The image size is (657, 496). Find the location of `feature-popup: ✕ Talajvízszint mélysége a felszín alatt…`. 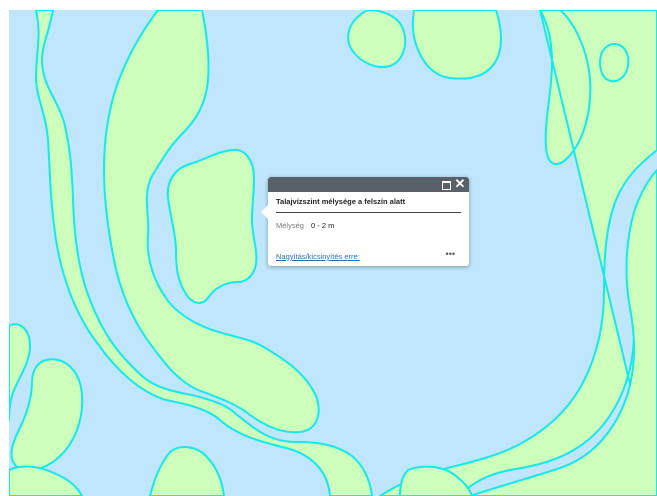

feature-popup: ✕ Talajvízszint mélysége a felszín alatt… is located at coordinates (365, 221).